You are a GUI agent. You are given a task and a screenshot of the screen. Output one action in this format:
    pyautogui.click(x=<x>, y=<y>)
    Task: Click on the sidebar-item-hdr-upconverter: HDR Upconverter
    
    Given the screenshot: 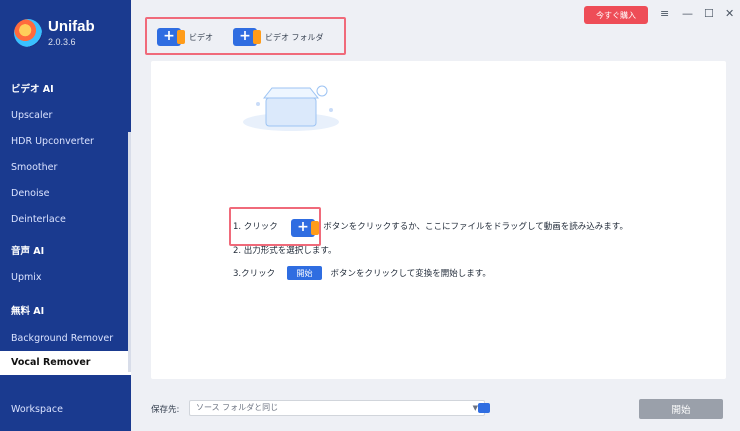 What is the action you would take?
    pyautogui.click(x=52, y=141)
    